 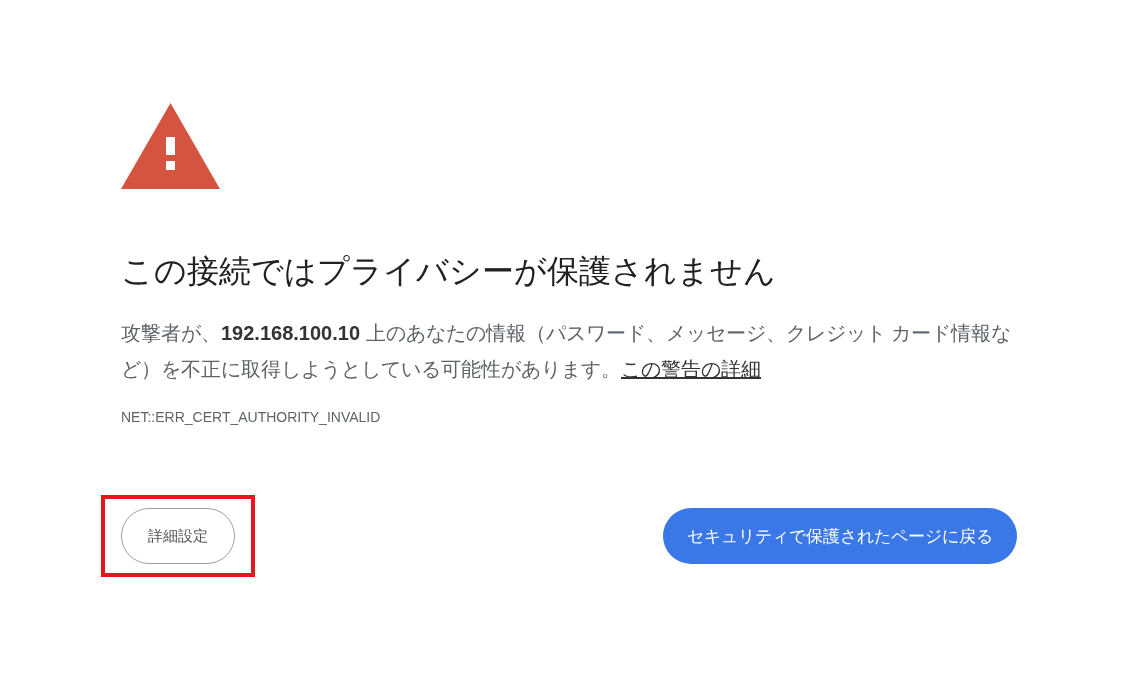 I want to click on error-code: NET::ERR_CERT_AUTHORITY_INVALID, so click(x=251, y=417).